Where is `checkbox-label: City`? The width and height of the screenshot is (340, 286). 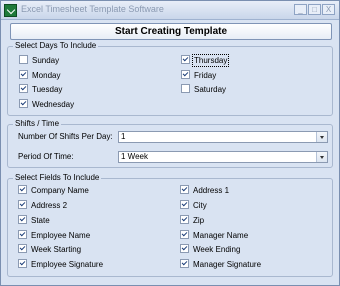
checkbox-label: City is located at coordinates (200, 206).